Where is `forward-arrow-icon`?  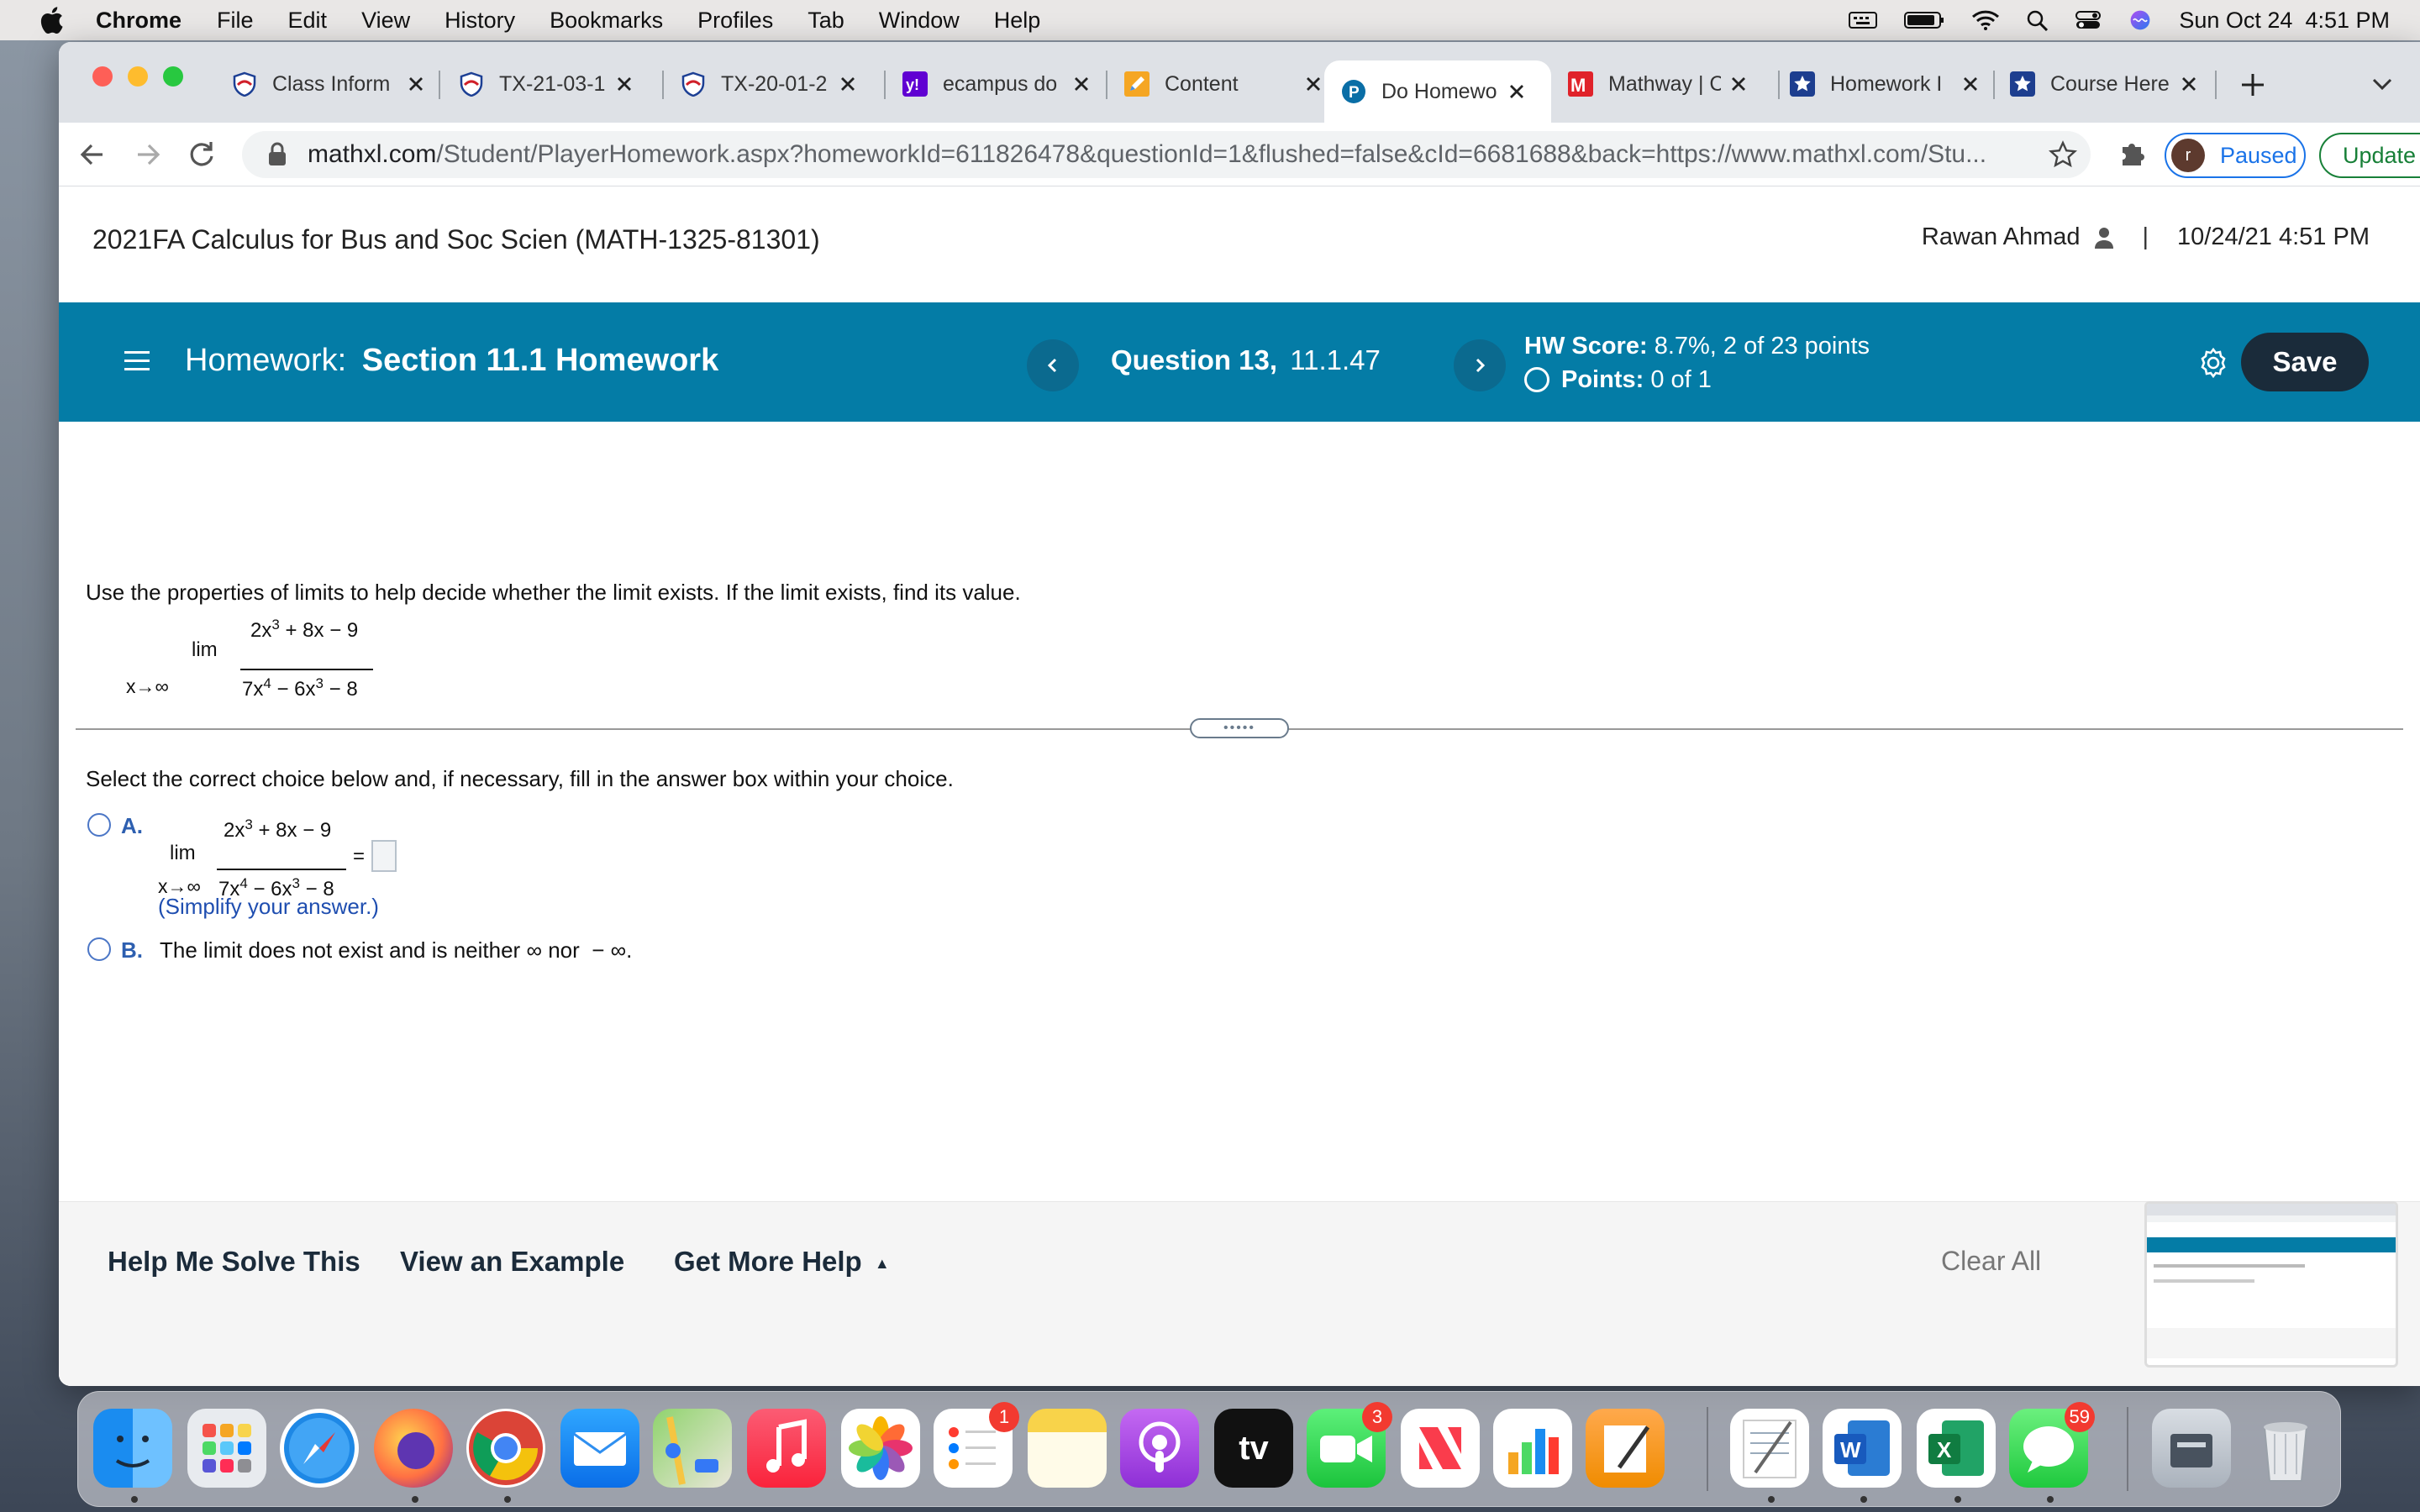 forward-arrow-icon is located at coordinates (148, 154).